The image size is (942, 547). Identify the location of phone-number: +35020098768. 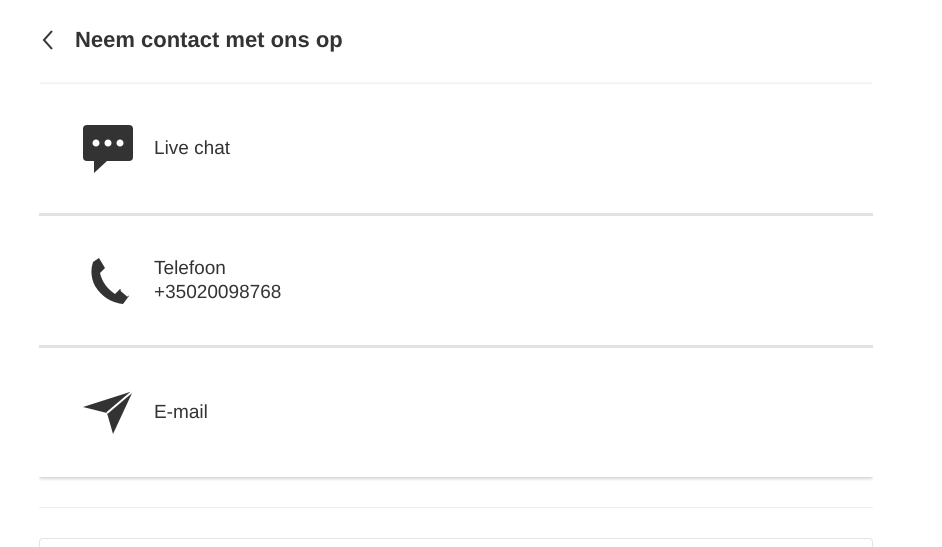
(218, 293).